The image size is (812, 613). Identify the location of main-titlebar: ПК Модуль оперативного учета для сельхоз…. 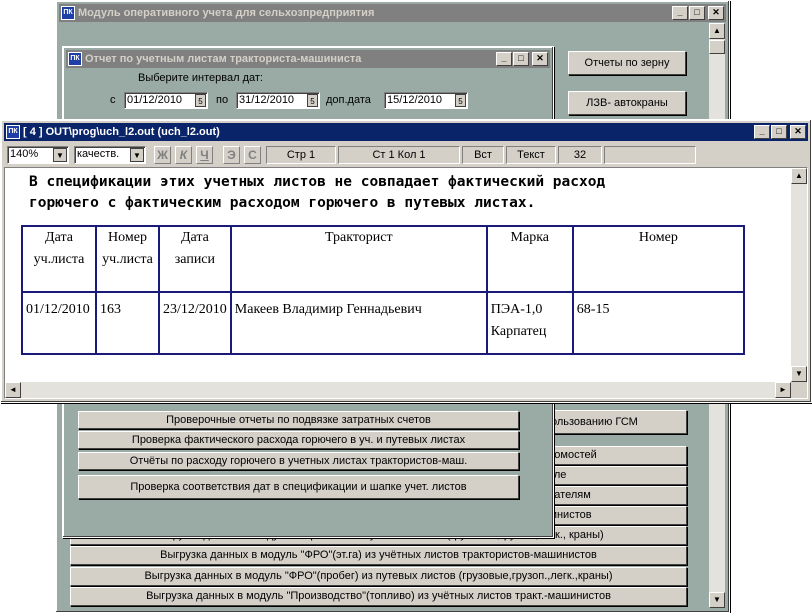
(392, 13).